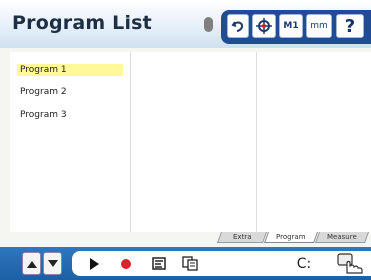 This screenshot has width=371, height=280. What do you see at coordinates (185, 238) in the screenshot?
I see `tab-strip: Extra Program Measure` at bounding box center [185, 238].